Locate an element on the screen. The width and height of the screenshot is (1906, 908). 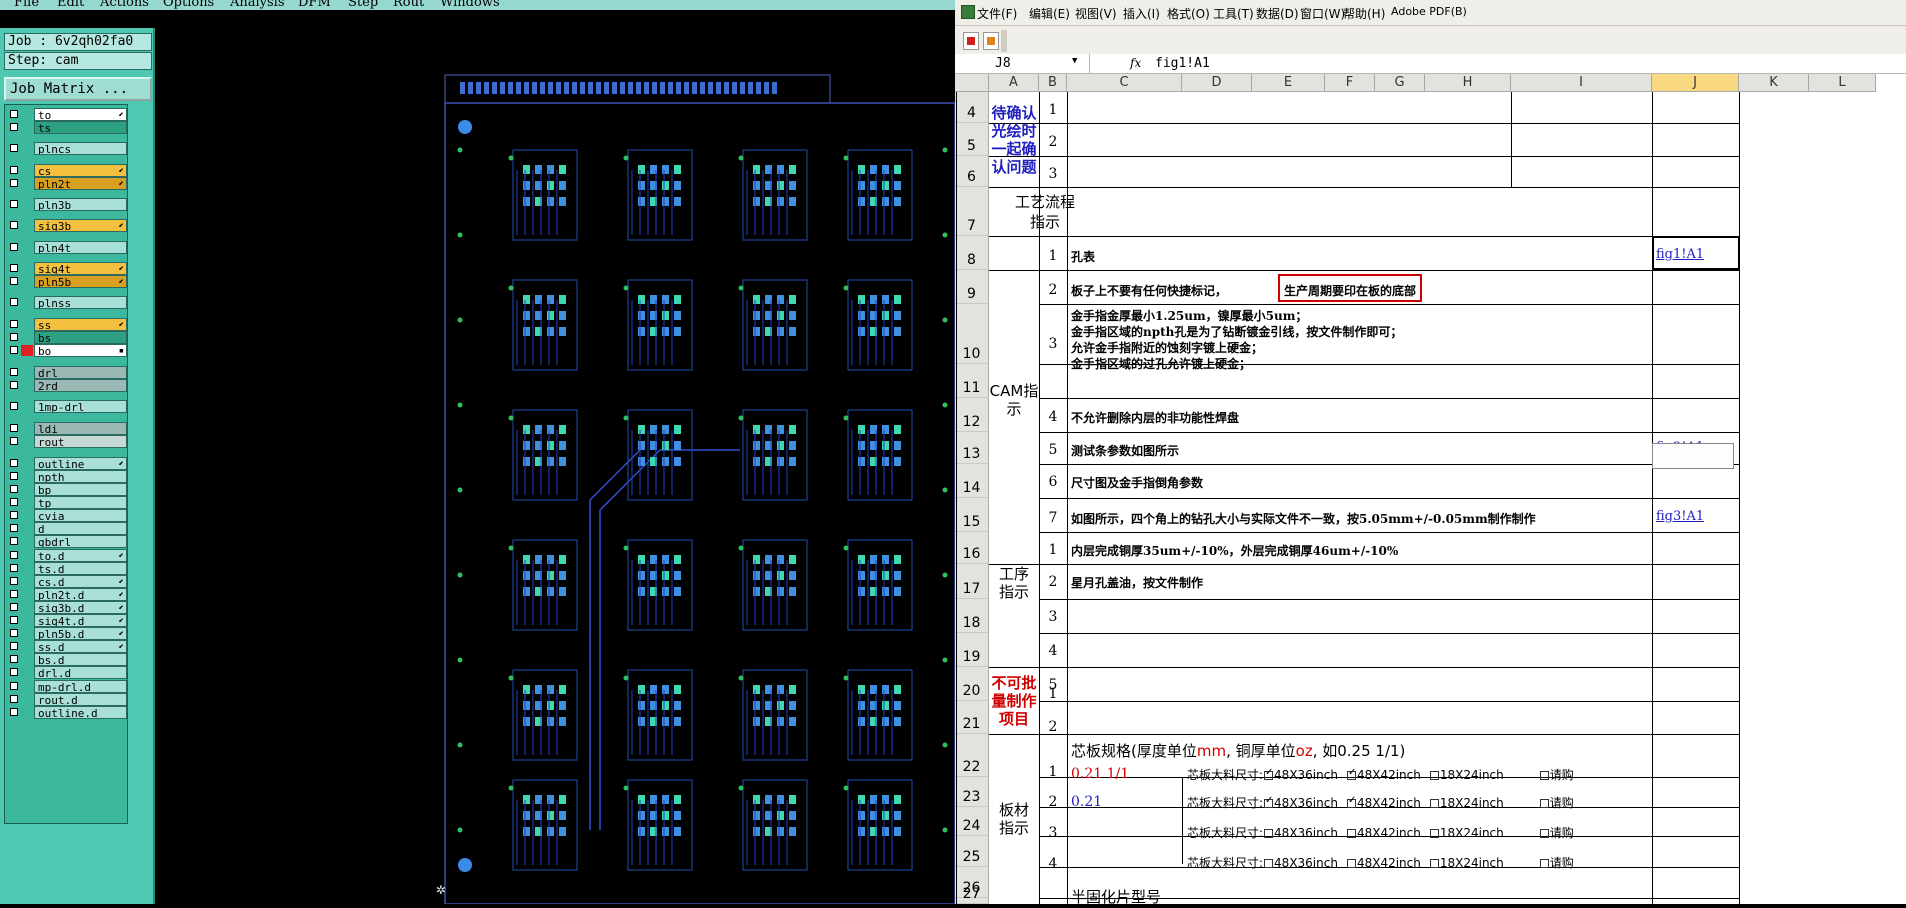
column-header-G: G is located at coordinates (1400, 83).